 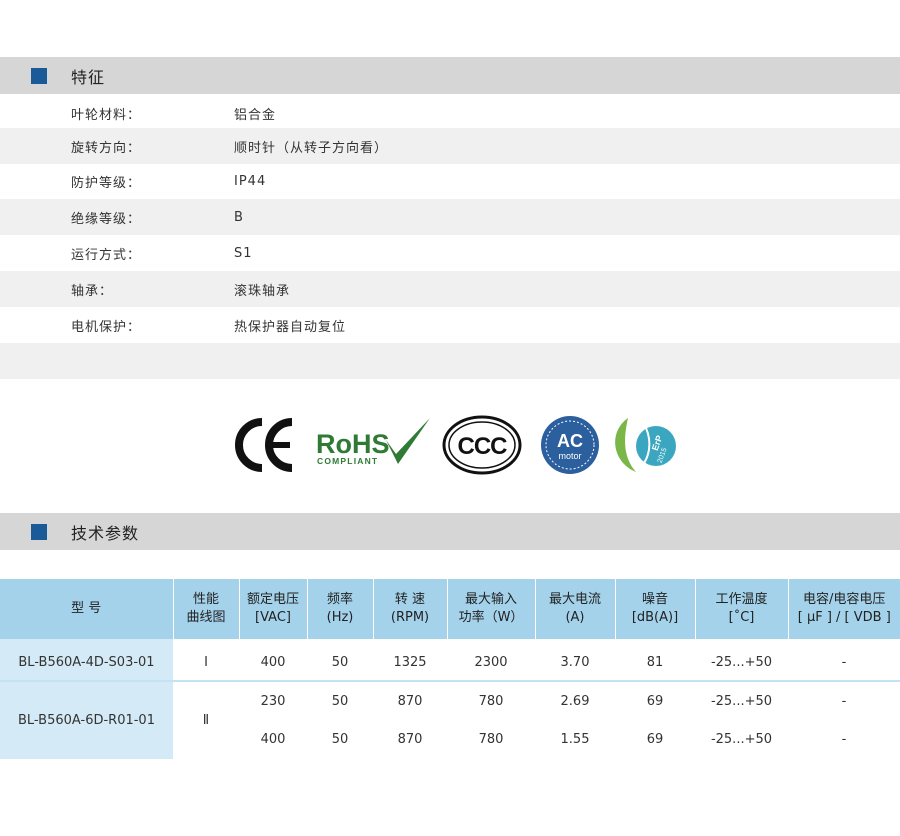 I want to click on feature-label: 叶轮材料：, so click(x=106, y=115).